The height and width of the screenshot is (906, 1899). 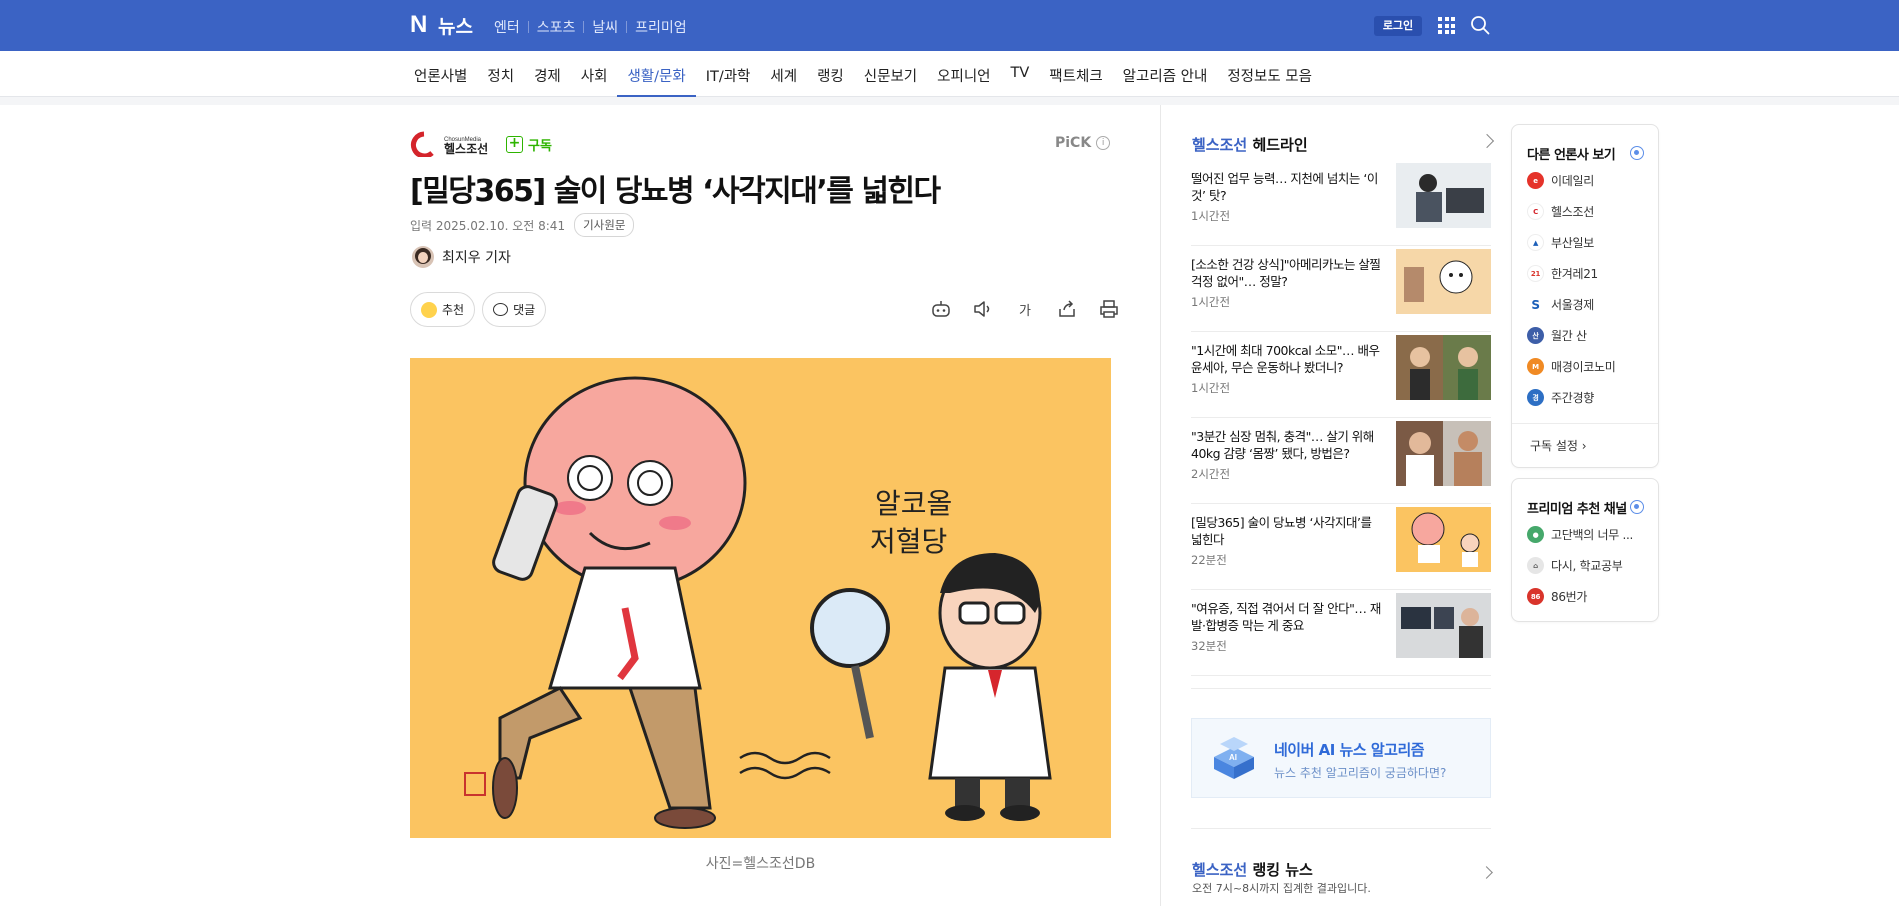 What do you see at coordinates (1398, 26) in the screenshot?
I see `login-button: 로그인` at bounding box center [1398, 26].